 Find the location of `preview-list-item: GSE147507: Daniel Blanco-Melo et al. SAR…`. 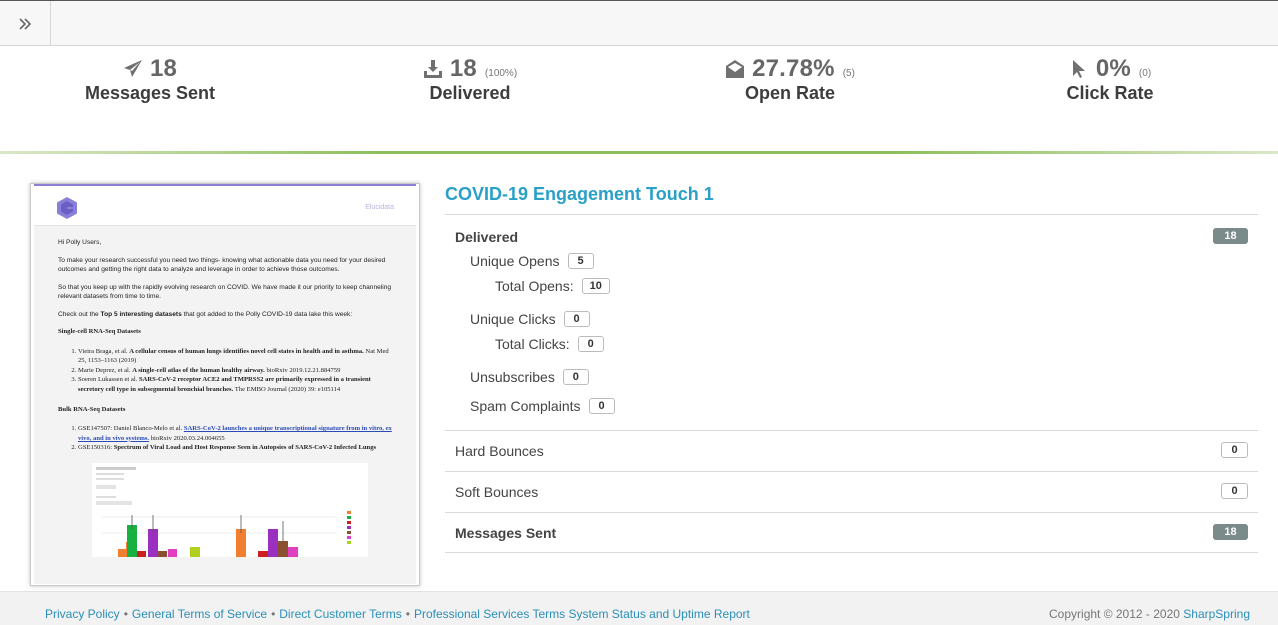

preview-list-item: GSE147507: Daniel Blanco-Melo et al. SAR… is located at coordinates (235, 433).